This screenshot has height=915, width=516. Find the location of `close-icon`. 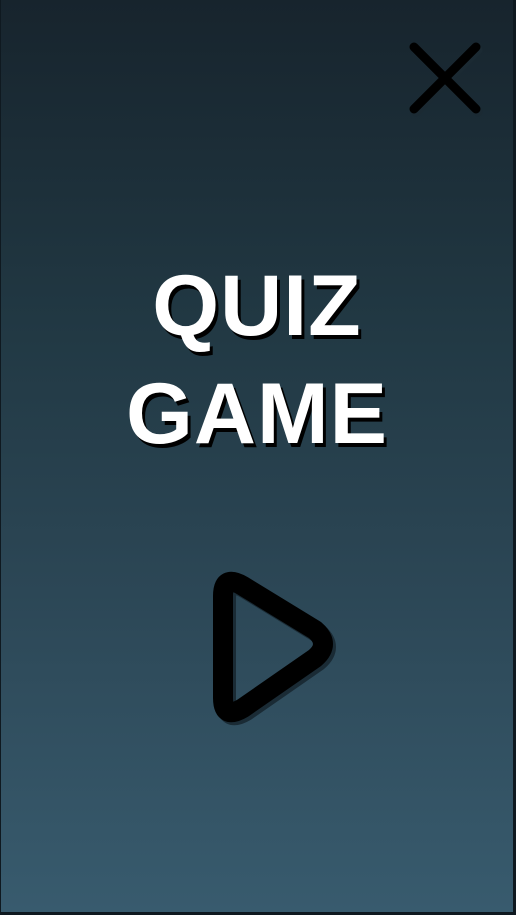

close-icon is located at coordinates (446, 79).